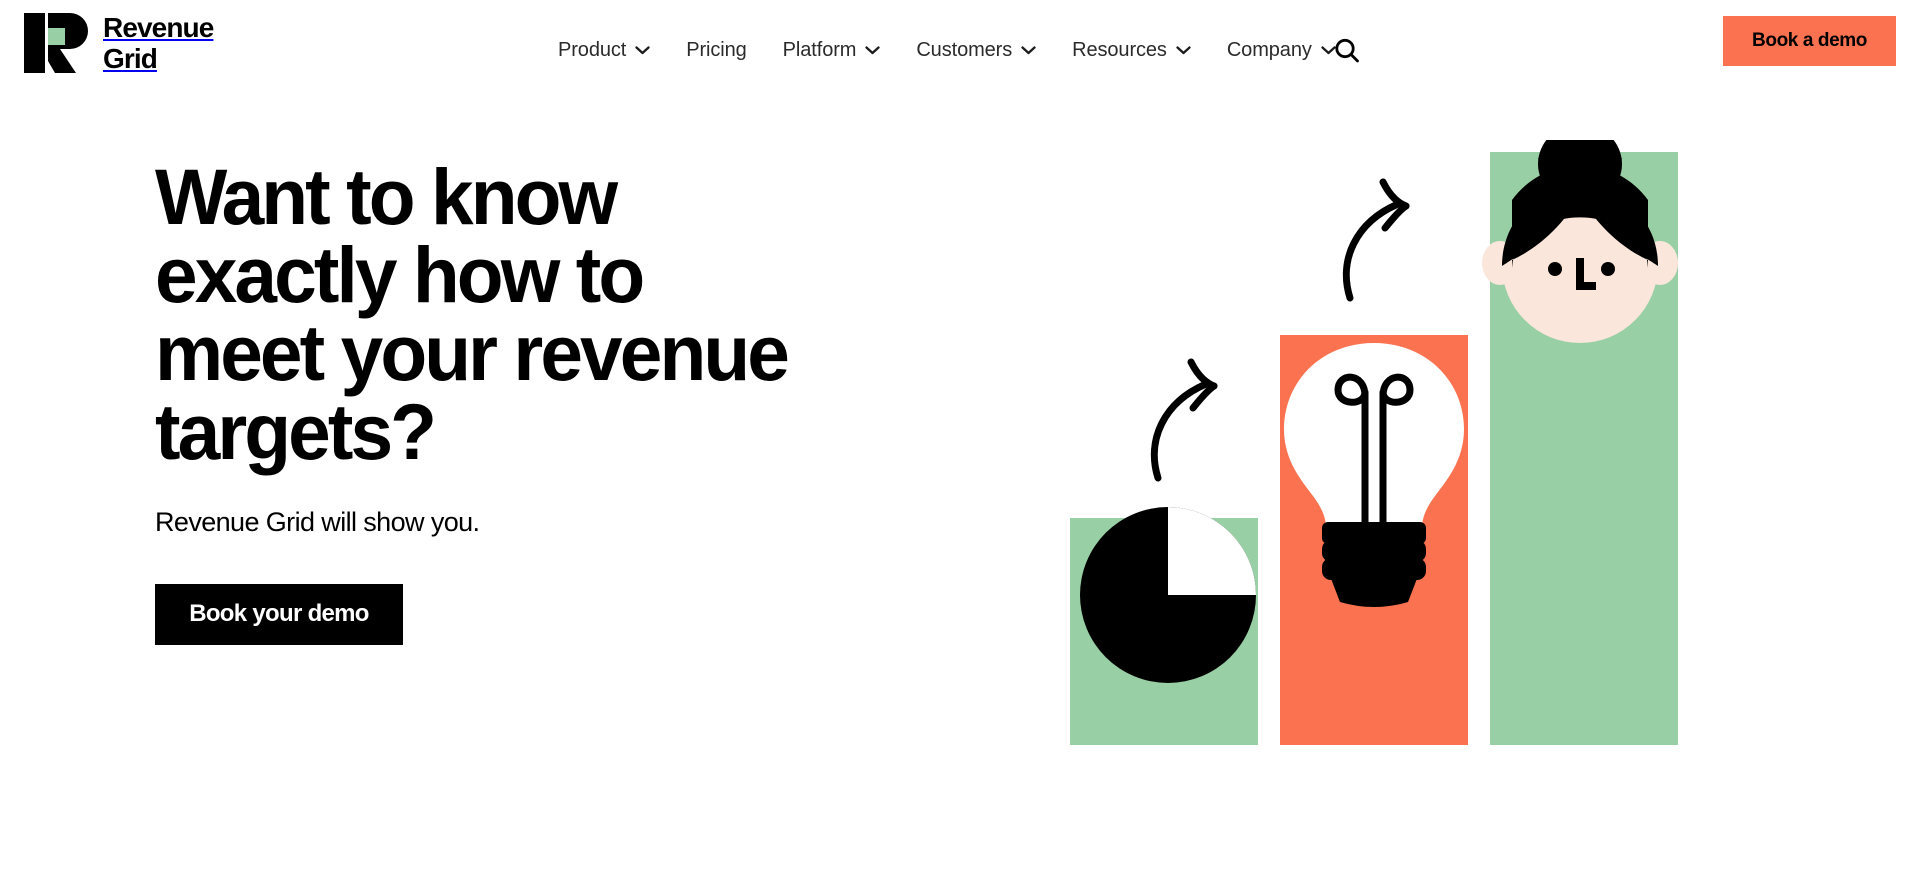 The image size is (1920, 873). I want to click on nav-item-resources: Resources, so click(1131, 50).